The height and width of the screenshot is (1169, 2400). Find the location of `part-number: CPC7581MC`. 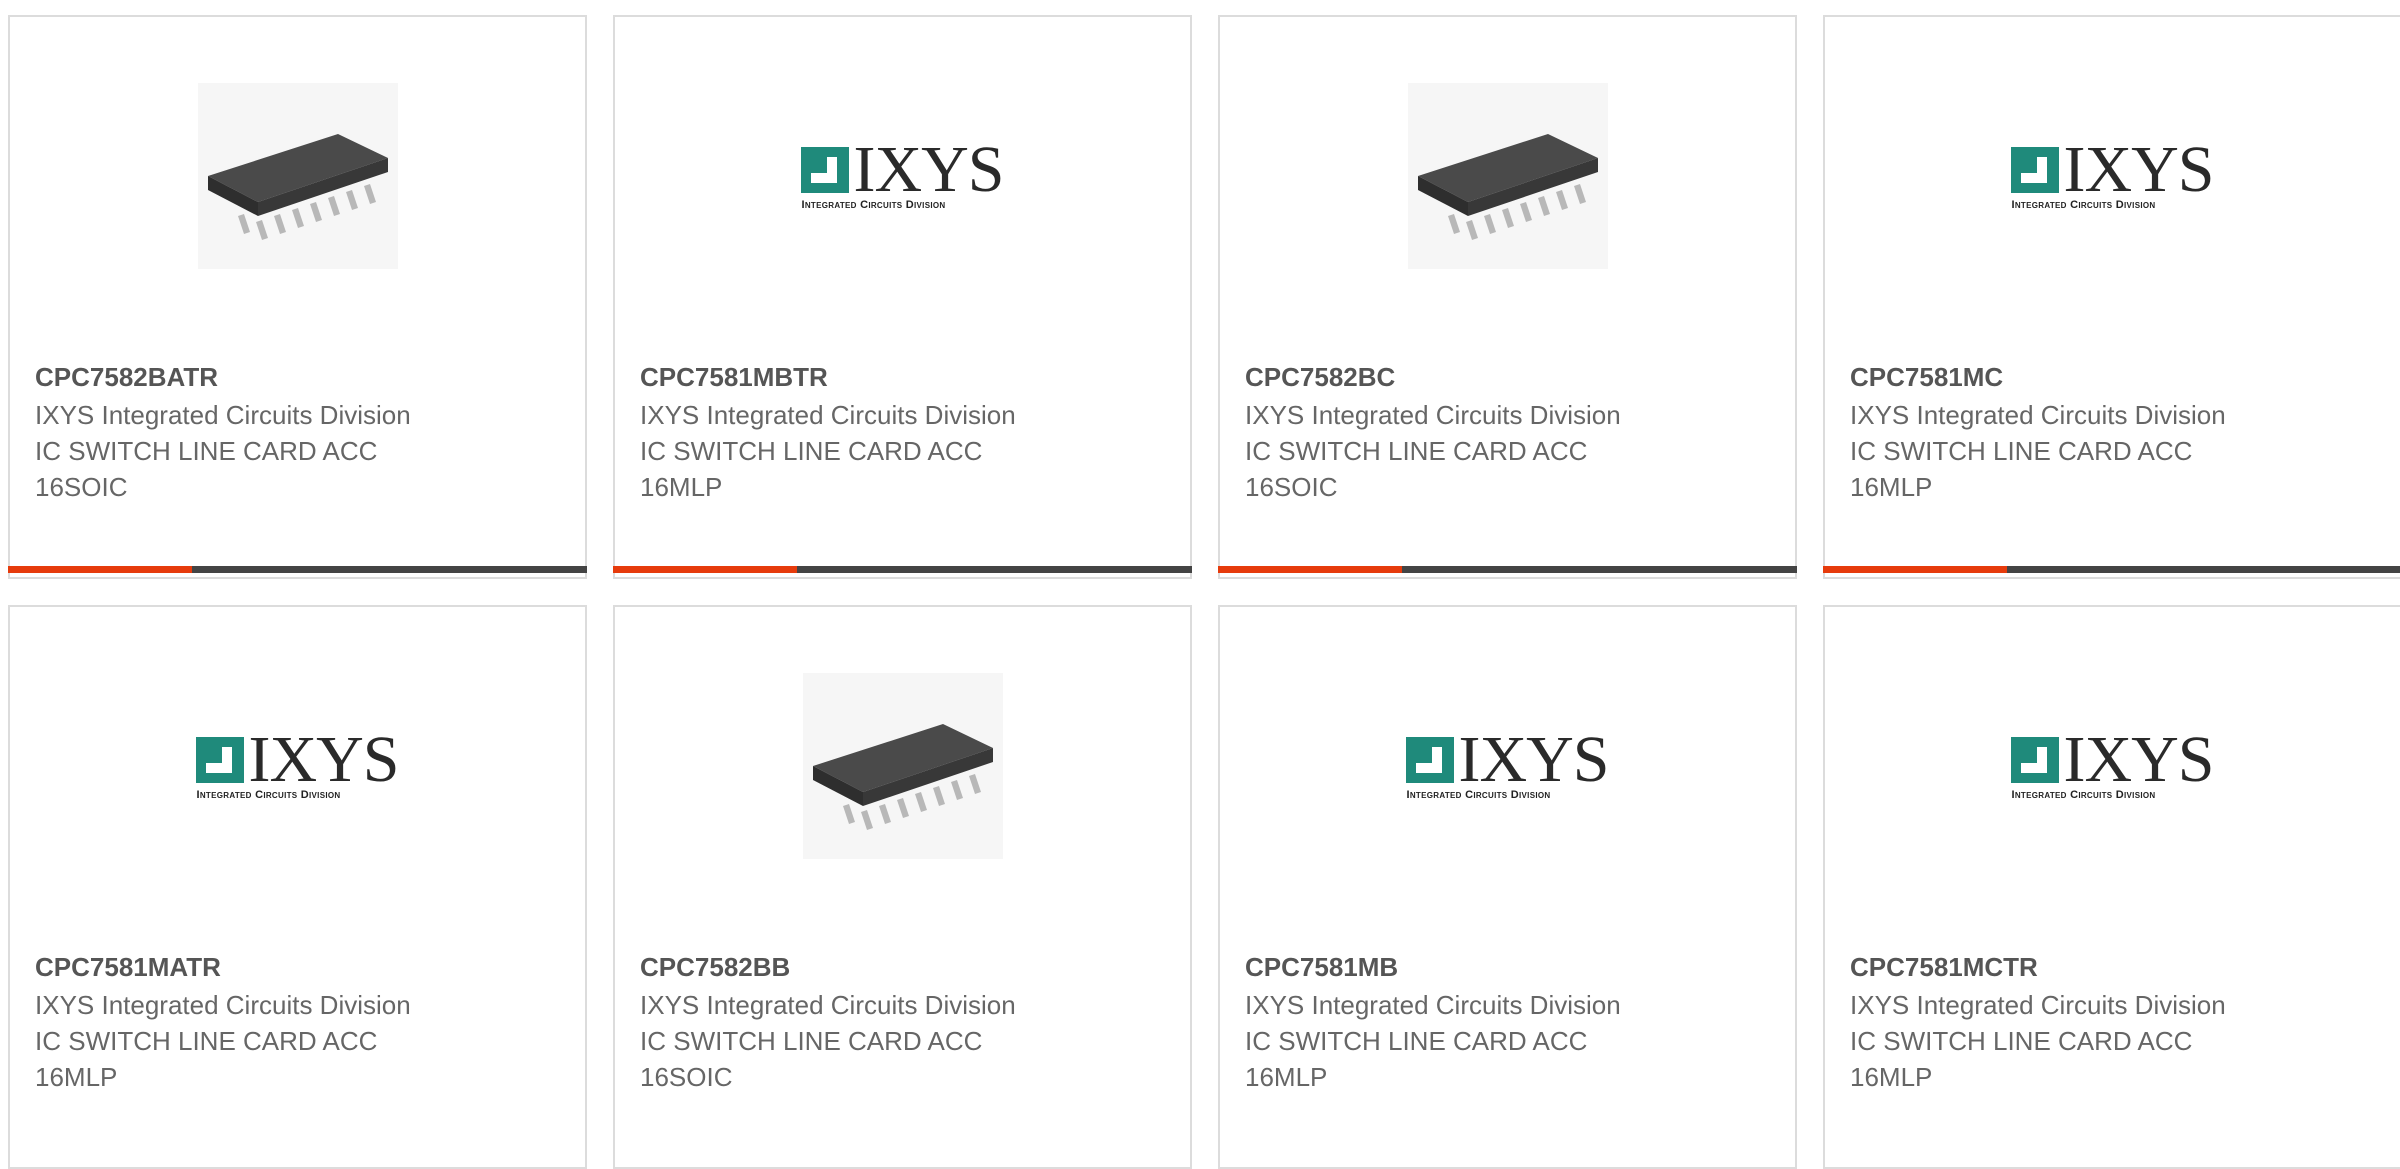

part-number: CPC7581MC is located at coordinates (2115, 377).